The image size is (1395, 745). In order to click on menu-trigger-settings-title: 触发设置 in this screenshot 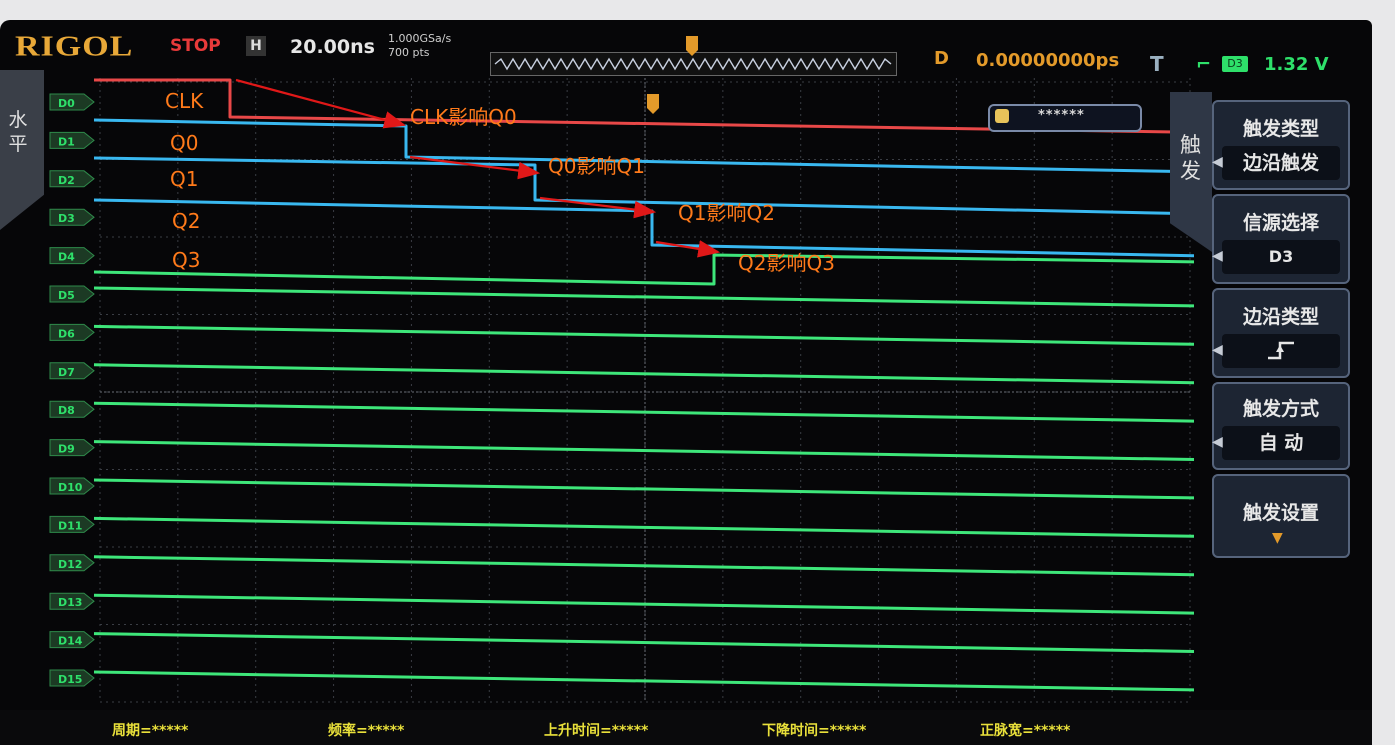, I will do `click(1280, 513)`.